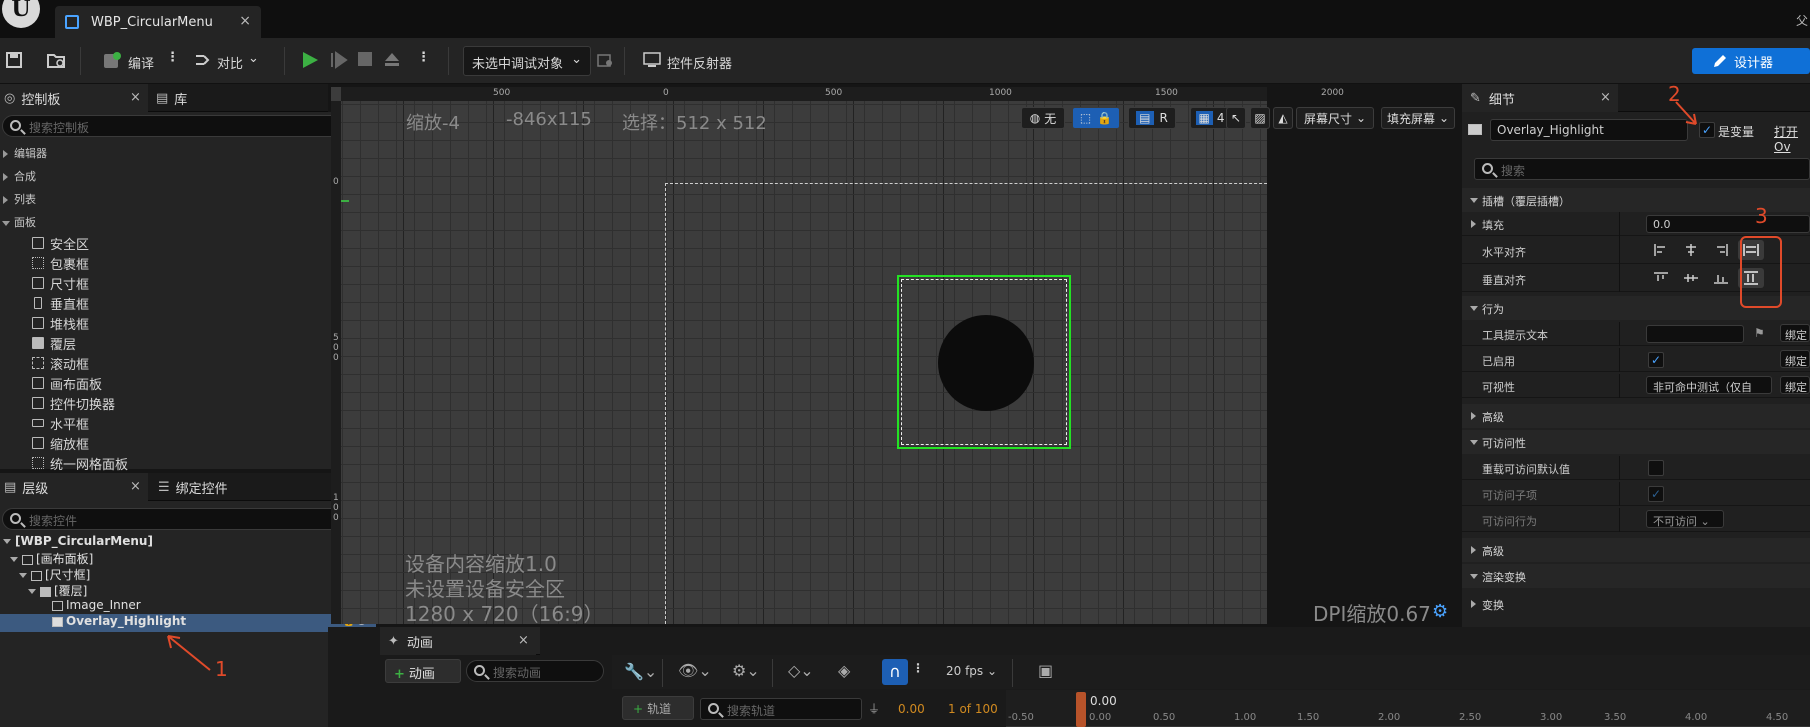 This screenshot has height=727, width=1810. What do you see at coordinates (1096, 118) in the screenshot?
I see `snap-lock-button: ⬚ 🔒` at bounding box center [1096, 118].